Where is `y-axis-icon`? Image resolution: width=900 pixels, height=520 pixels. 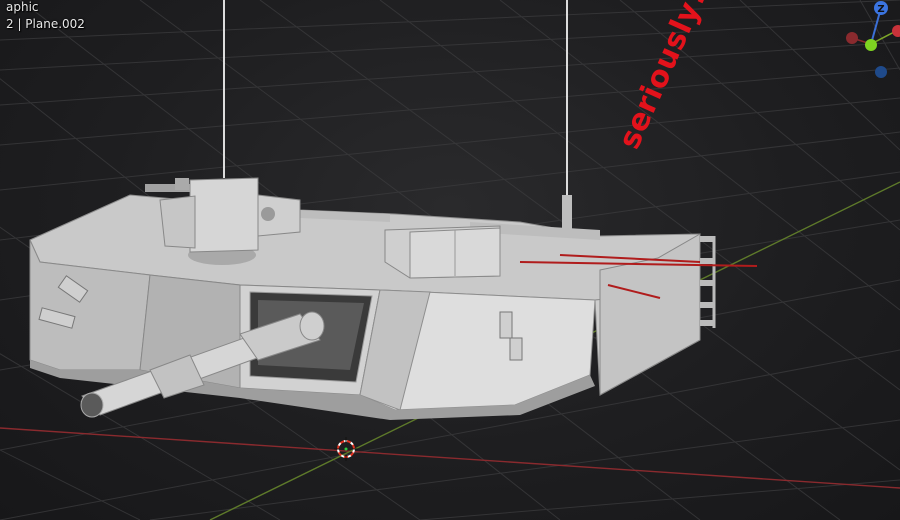 y-axis-icon is located at coordinates (871, 45).